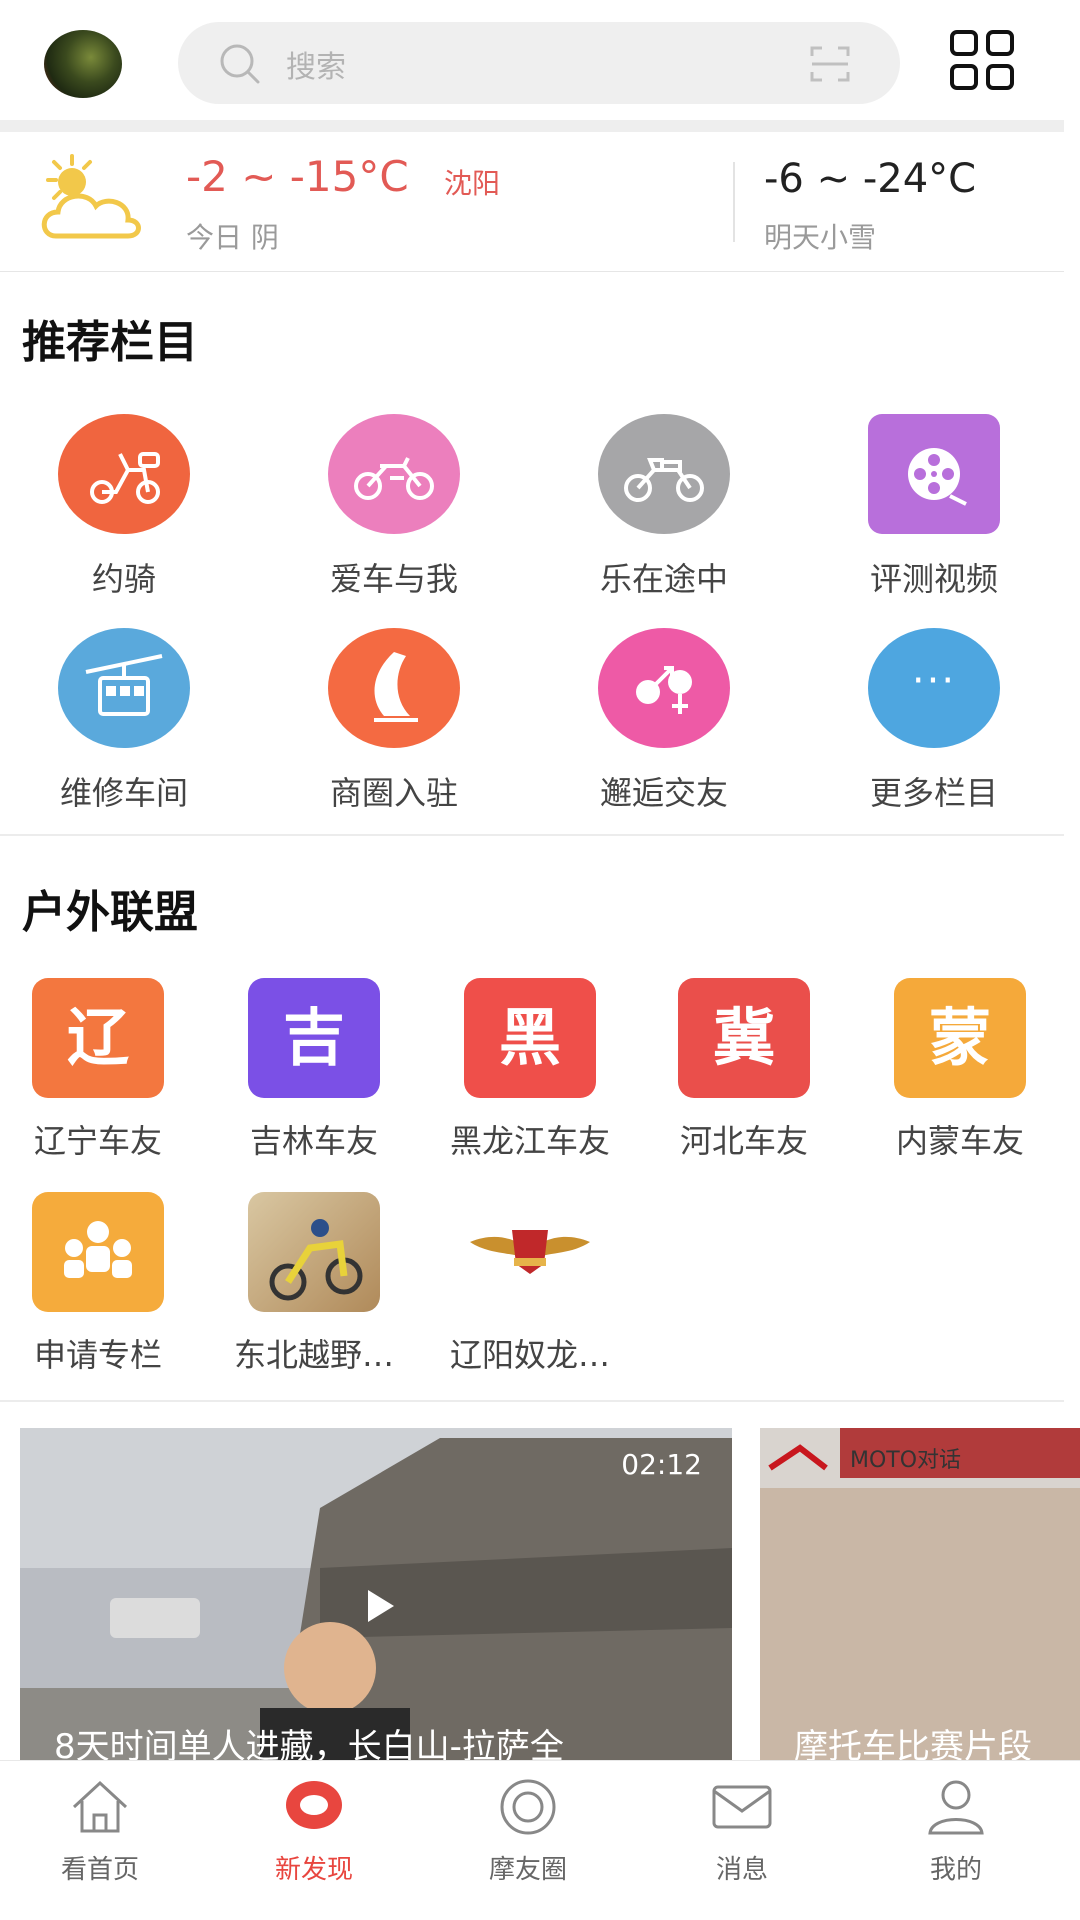 Image resolution: width=1080 pixels, height=1920 pixels. Describe the element at coordinates (661, 1464) in the screenshot. I see `video-duration: 02:12` at that location.